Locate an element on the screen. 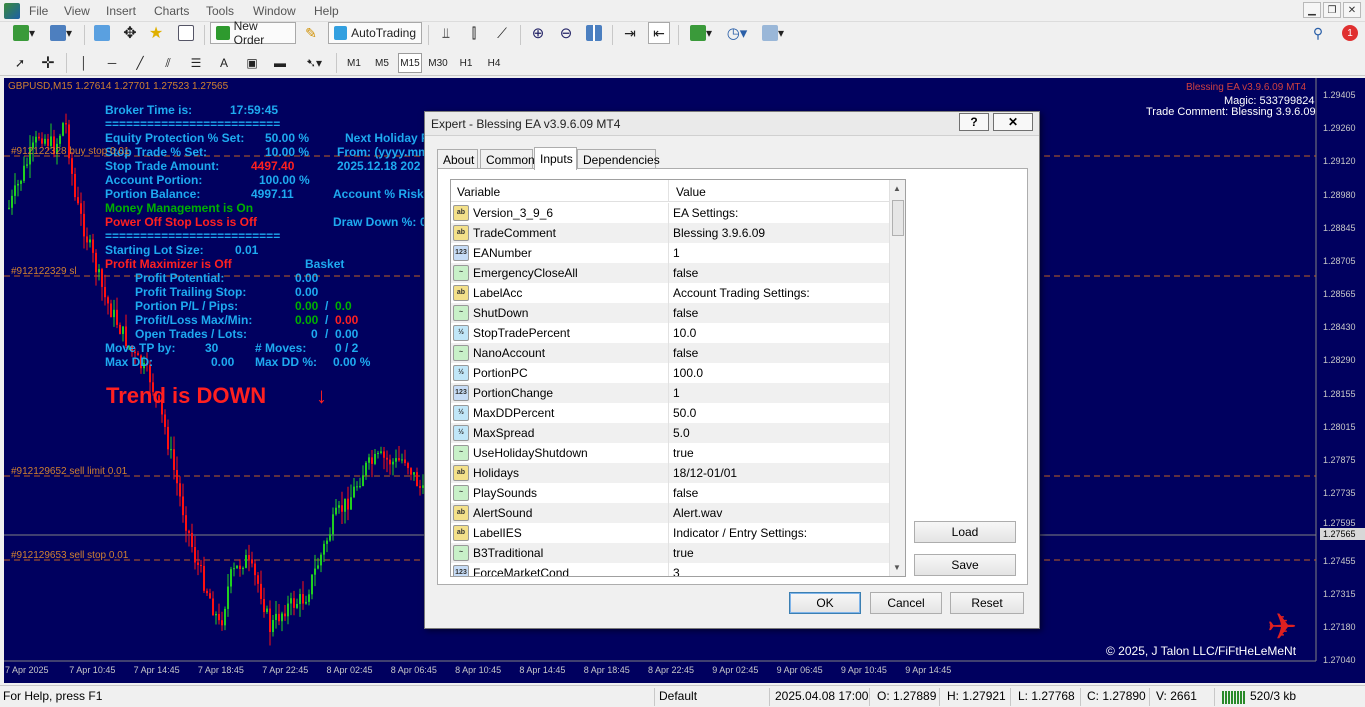 Image resolution: width=1365 pixels, height=707 pixels. vertical-scrollbar: ▲ ▼ is located at coordinates (897, 378).